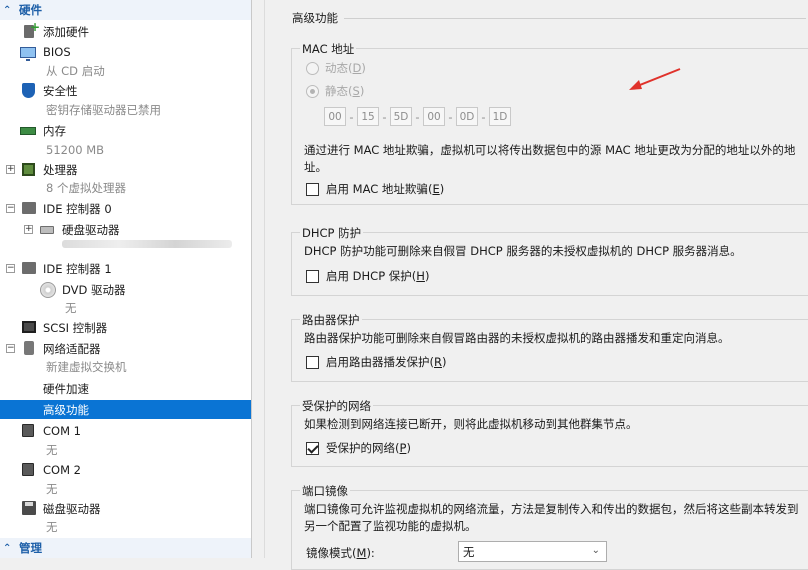 The width and height of the screenshot is (808, 570). Describe the element at coordinates (29, 327) in the screenshot. I see `scsi-controller-icon` at that location.